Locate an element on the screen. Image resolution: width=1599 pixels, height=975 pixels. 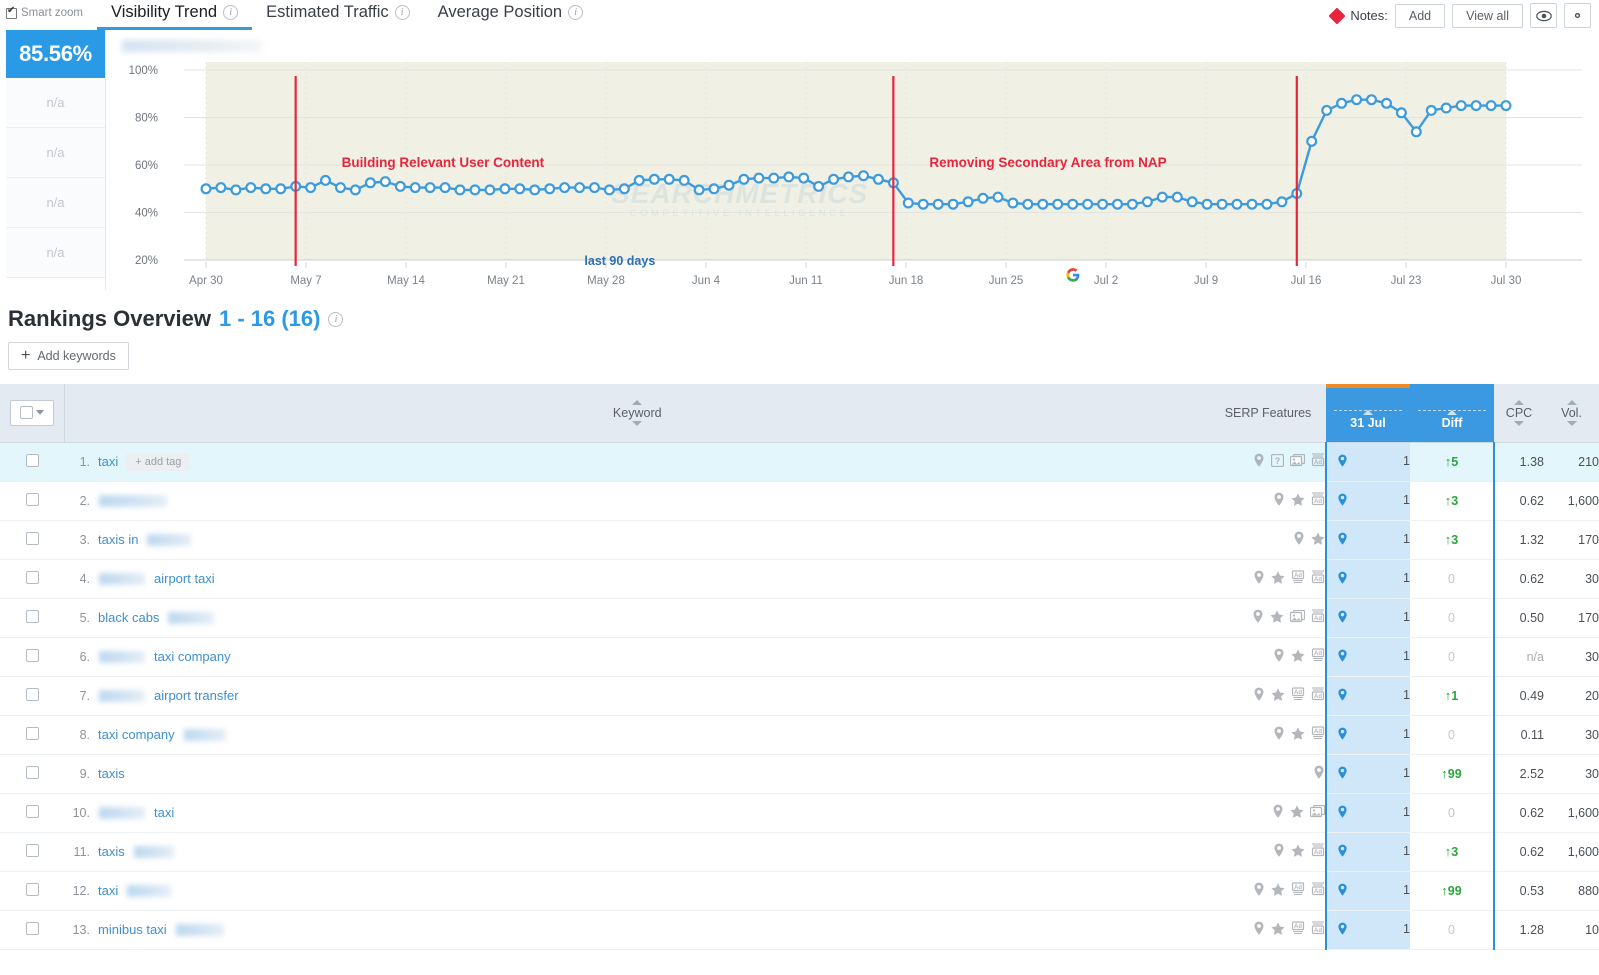
column-keyword: Keyword is located at coordinates (637, 413).